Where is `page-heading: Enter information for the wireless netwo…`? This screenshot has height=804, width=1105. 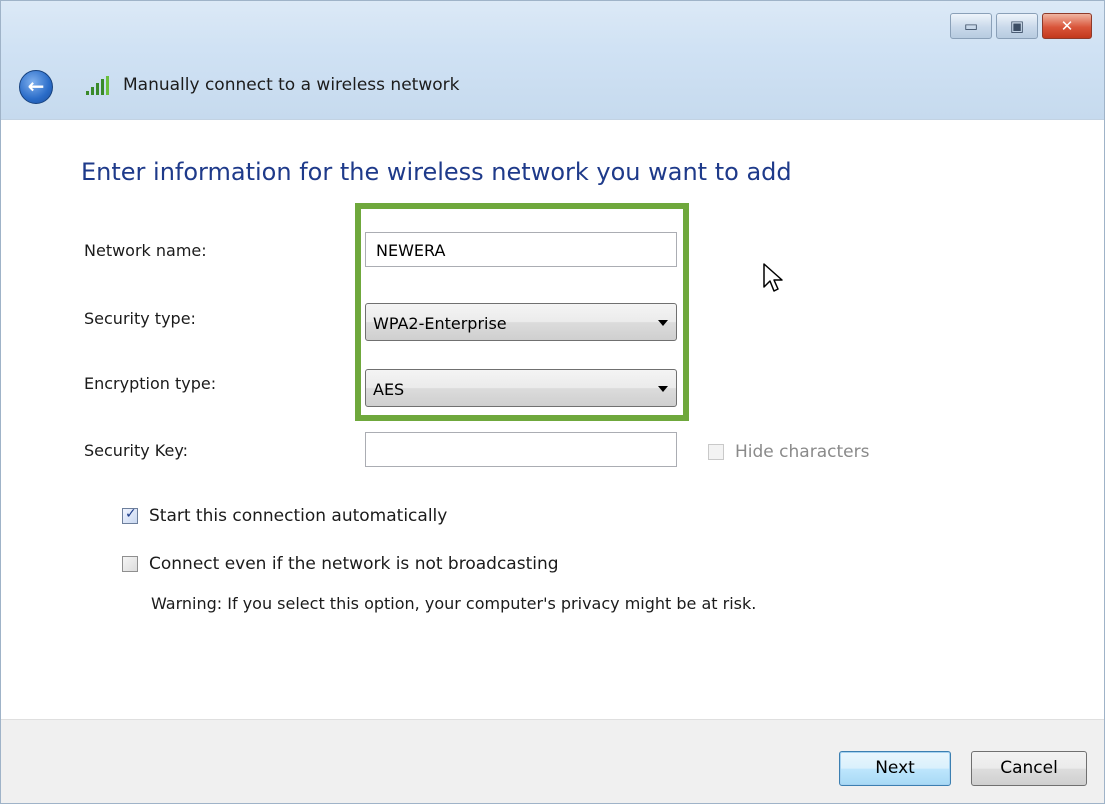
page-heading: Enter information for the wireless netwo… is located at coordinates (436, 172).